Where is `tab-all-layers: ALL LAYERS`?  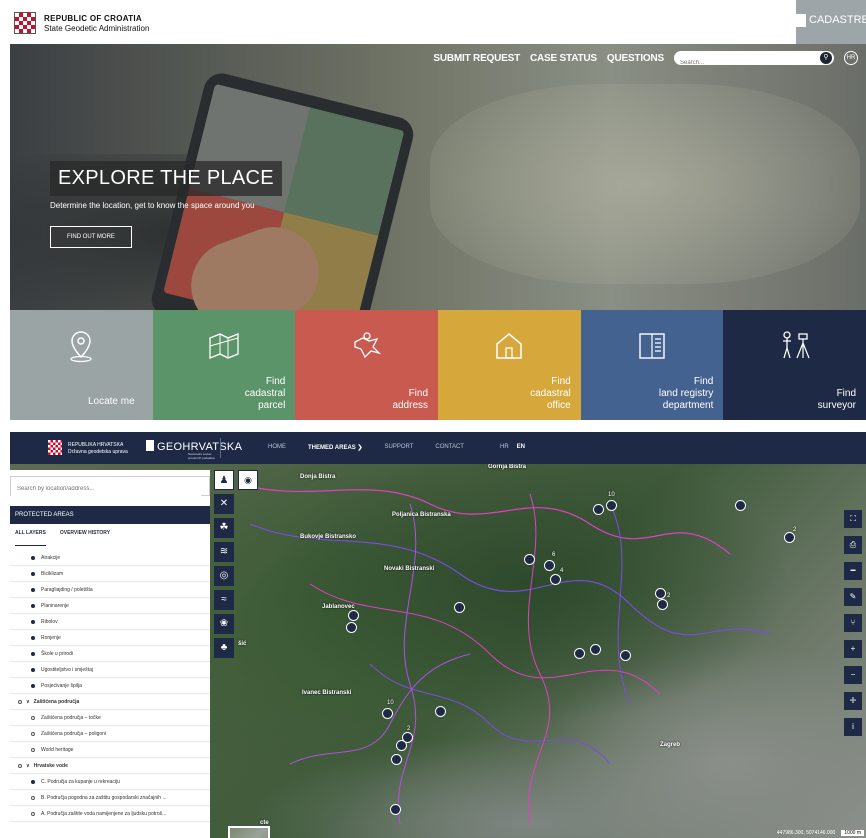 tab-all-layers: ALL LAYERS is located at coordinates (30, 538).